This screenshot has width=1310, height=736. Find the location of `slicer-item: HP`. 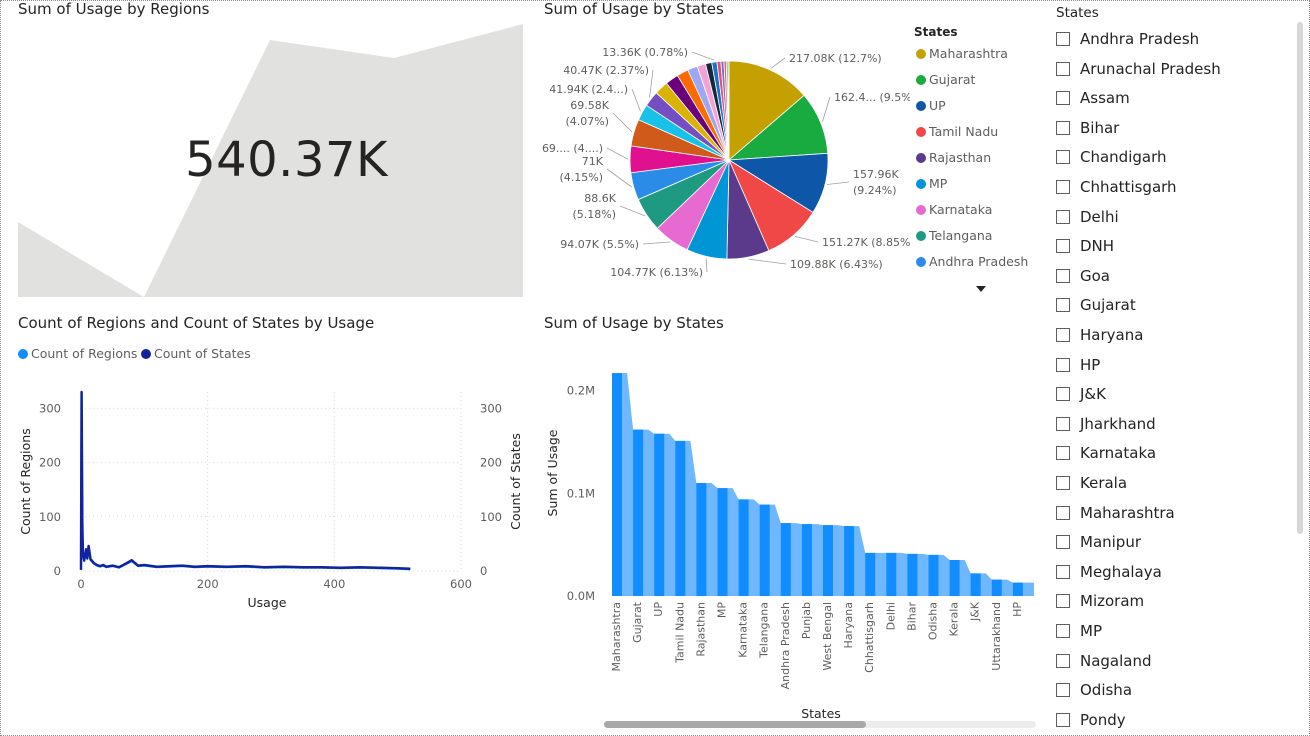

slicer-item: HP is located at coordinates (1078, 366).